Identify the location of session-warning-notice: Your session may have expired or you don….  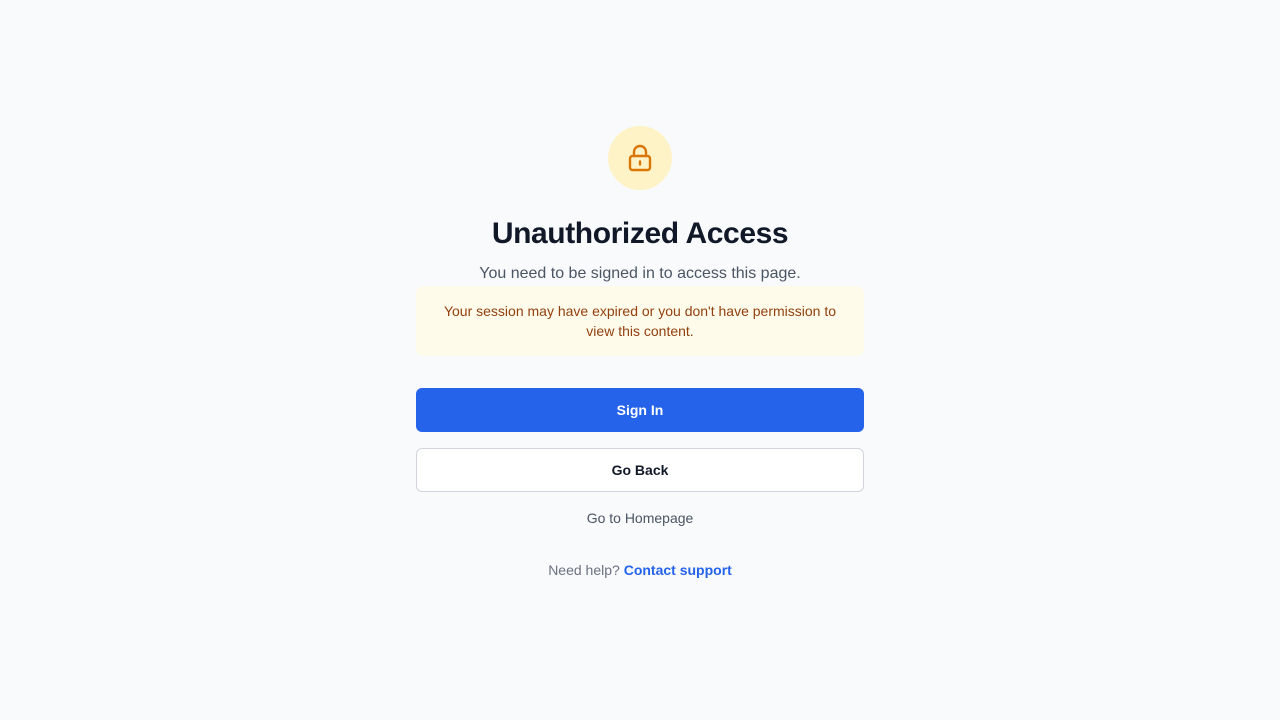
(640, 321).